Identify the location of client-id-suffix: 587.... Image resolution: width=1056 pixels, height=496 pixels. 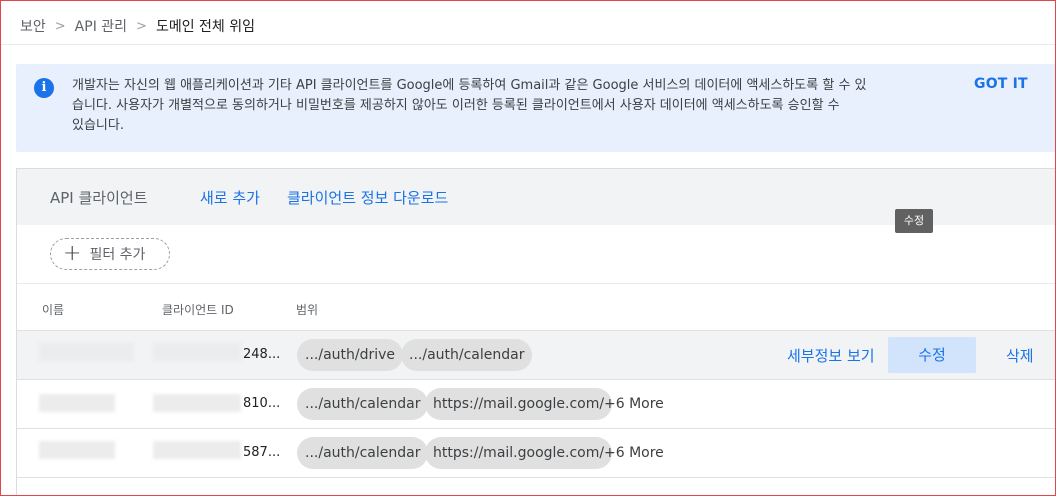
(262, 452).